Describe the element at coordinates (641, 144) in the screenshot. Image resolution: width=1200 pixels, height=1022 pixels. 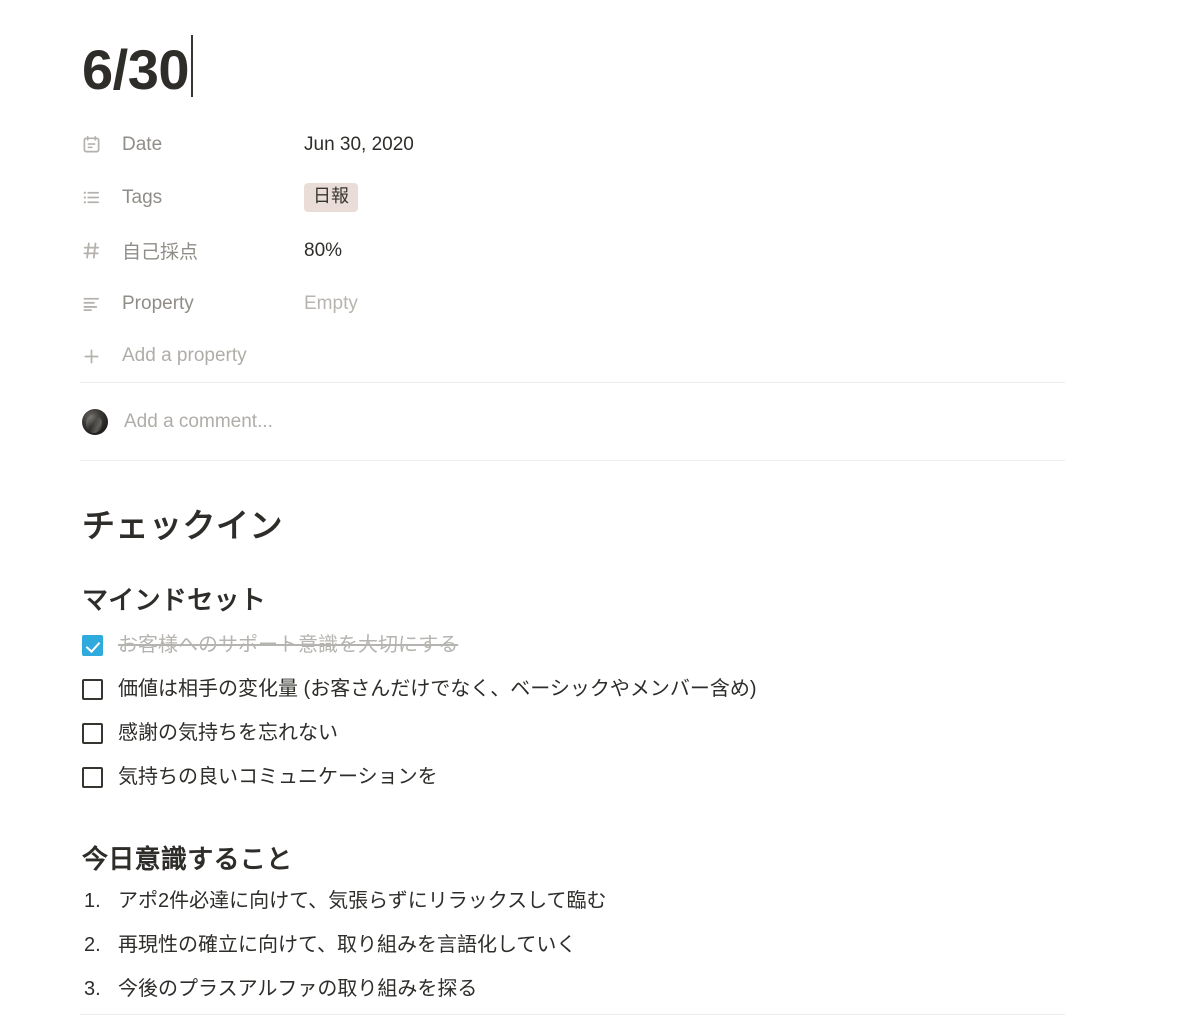
I see `property-row-date: Date Jun 30, 2020` at that location.